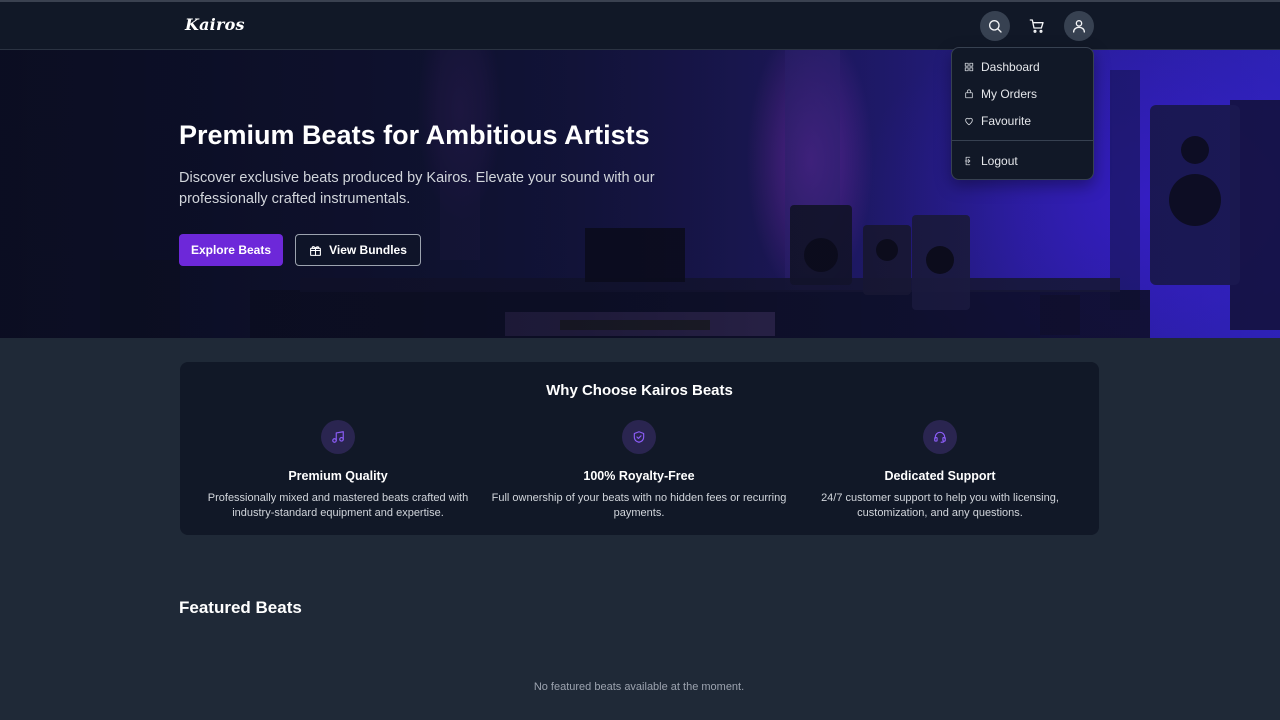 This screenshot has width=1280, height=720. What do you see at coordinates (640, 25) in the screenshot?
I see `top-navbar: Kairos` at bounding box center [640, 25].